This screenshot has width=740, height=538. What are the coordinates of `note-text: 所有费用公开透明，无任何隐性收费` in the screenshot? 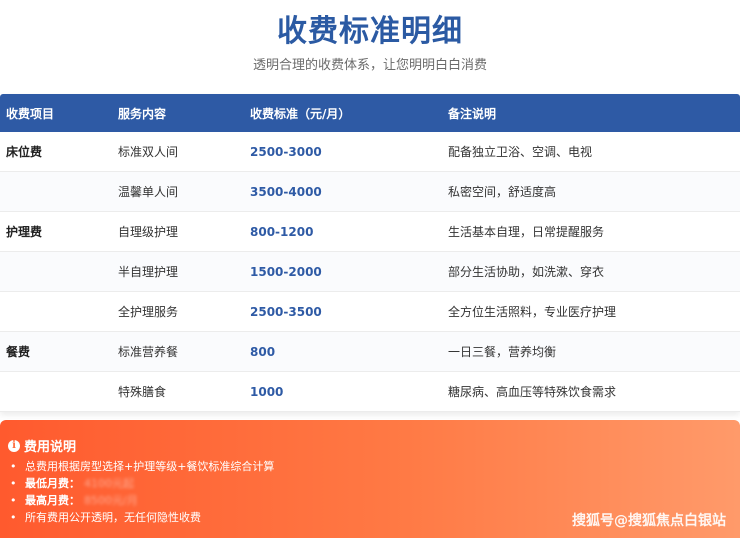 It's located at (113, 517).